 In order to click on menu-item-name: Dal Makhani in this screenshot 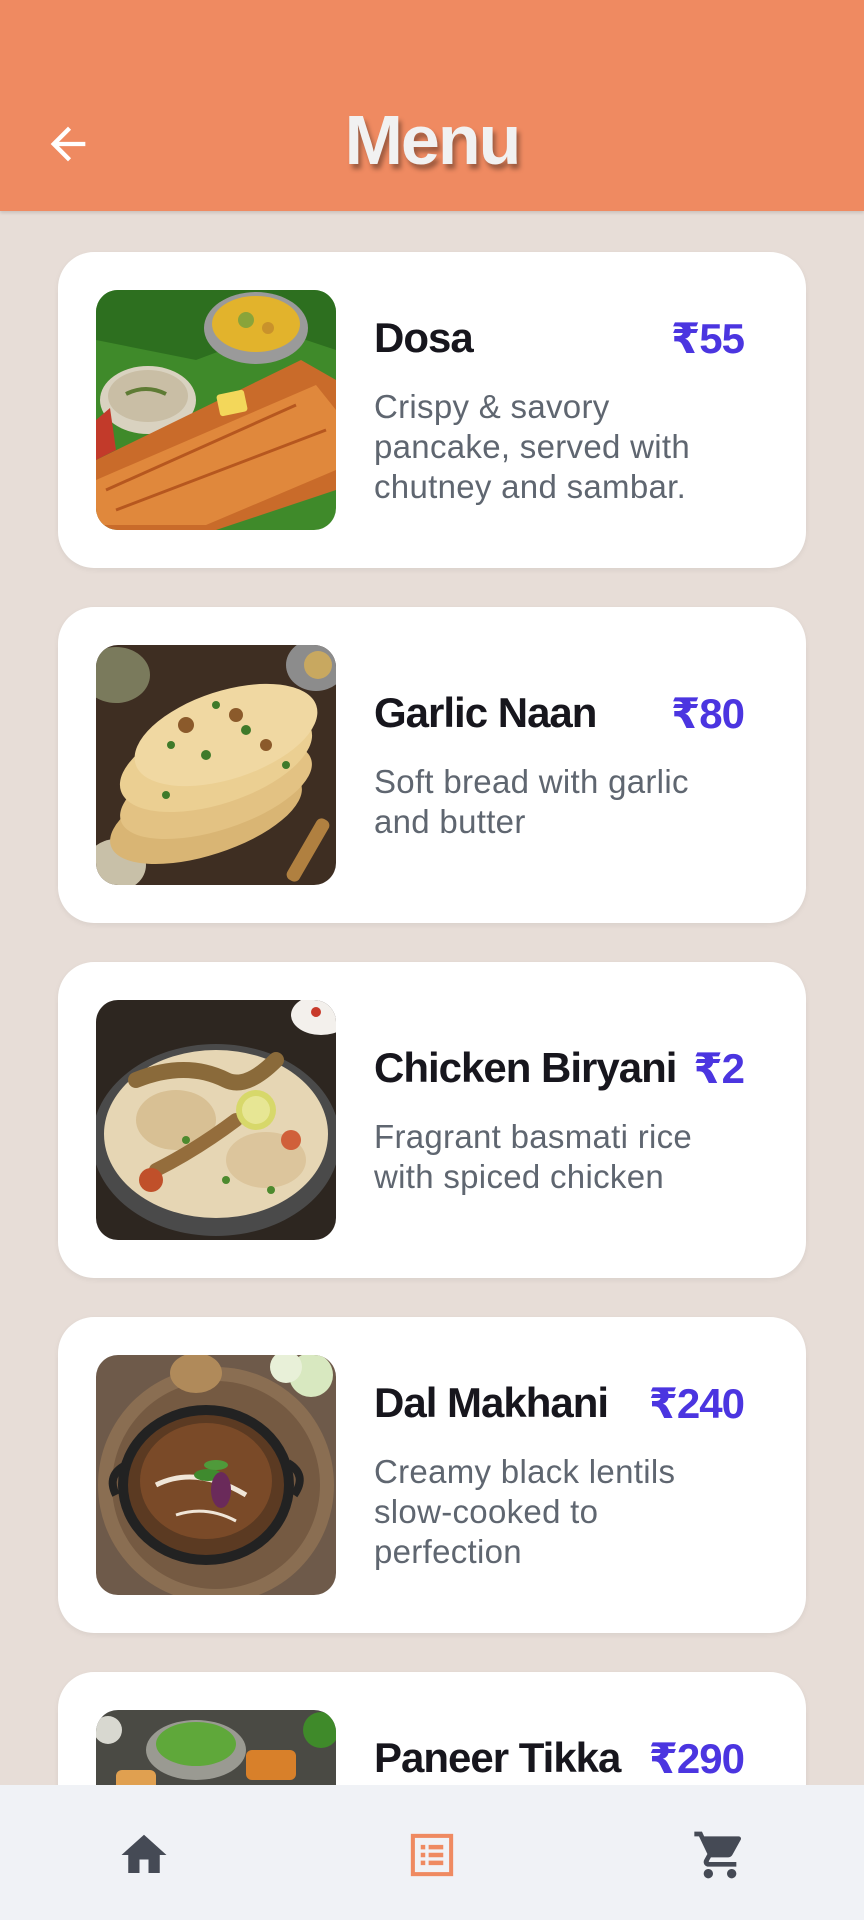, I will do `click(491, 1402)`.